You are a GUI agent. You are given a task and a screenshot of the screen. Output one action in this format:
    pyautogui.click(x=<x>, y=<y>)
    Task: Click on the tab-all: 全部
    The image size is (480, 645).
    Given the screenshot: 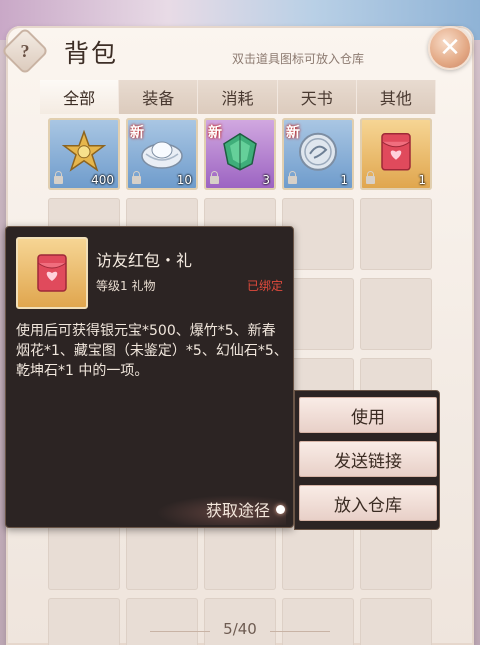 What is the action you would take?
    pyautogui.click(x=80, y=97)
    